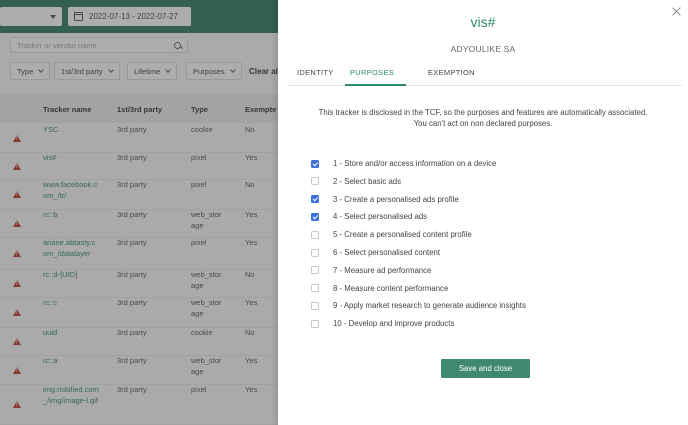 Image resolution: width=688 pixels, height=425 pixels. Describe the element at coordinates (391, 288) in the screenshot. I see `purpose-label: 8 - Measure content performance` at that location.